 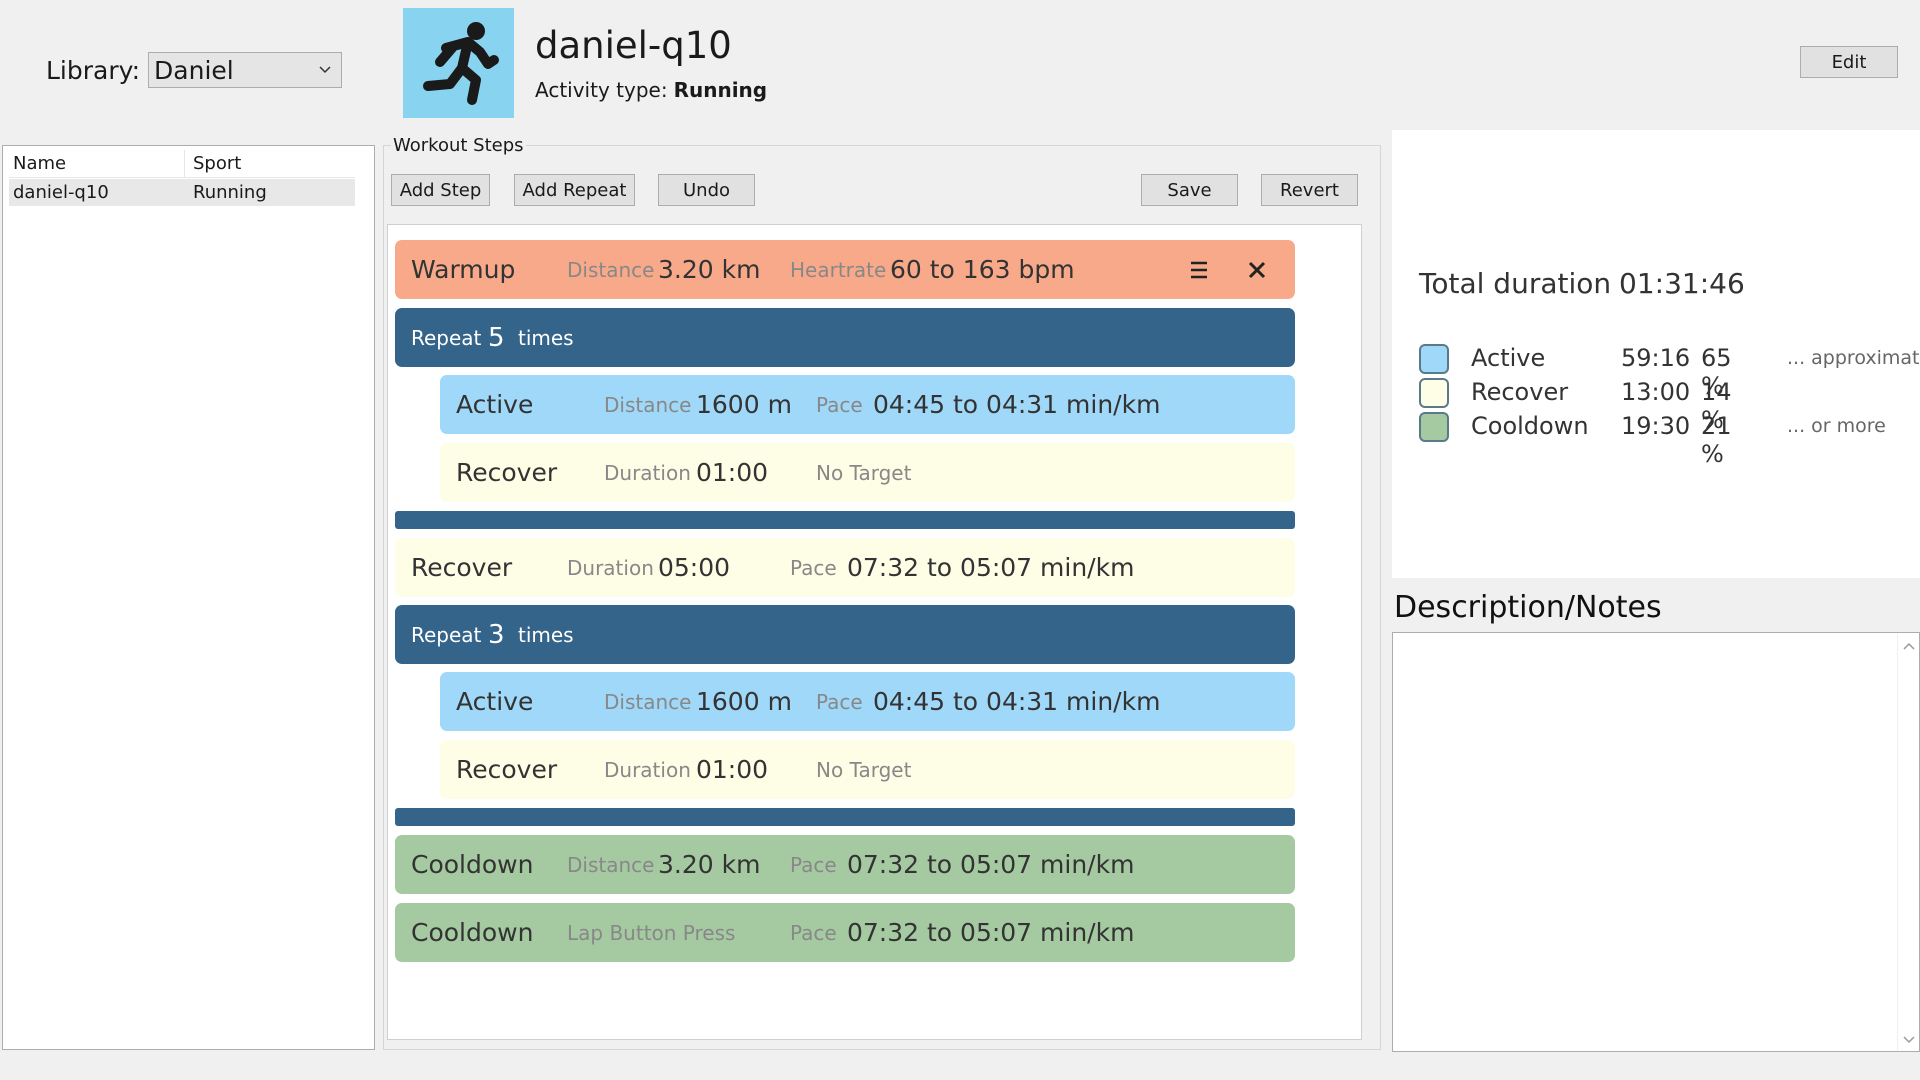 I want to click on step-repeat: Repeat 5 times, so click(x=845, y=337).